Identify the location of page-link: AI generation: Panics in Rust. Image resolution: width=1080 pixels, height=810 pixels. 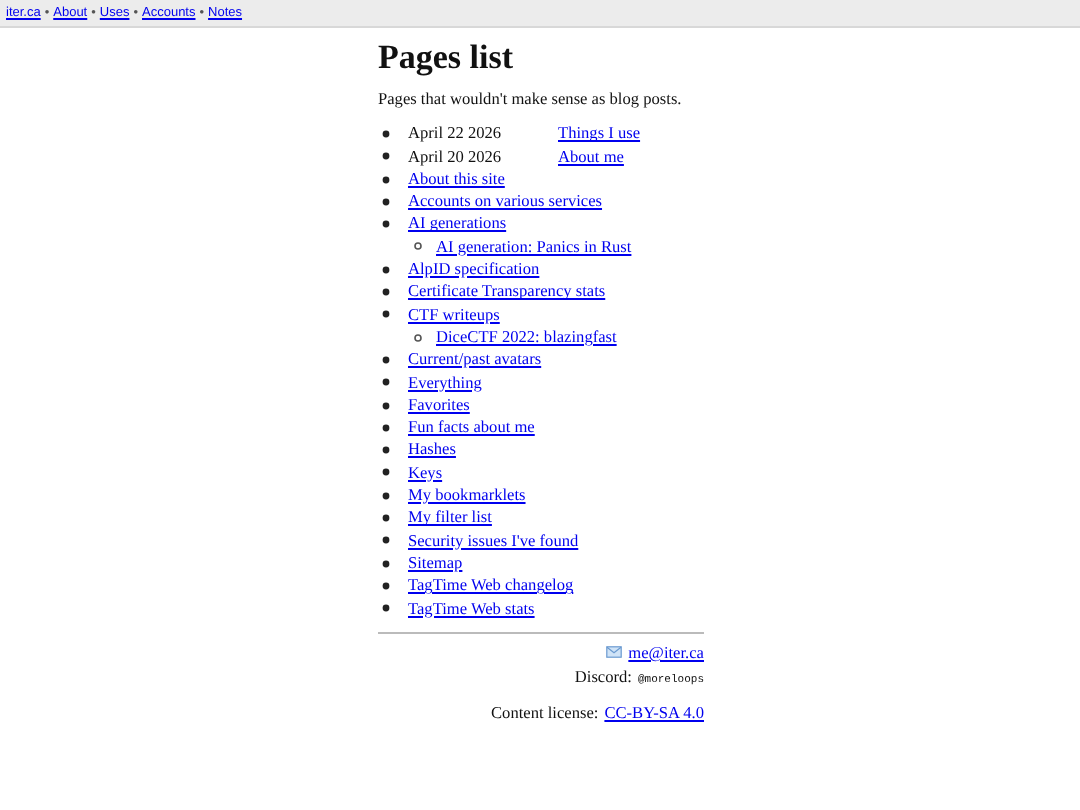
(534, 247).